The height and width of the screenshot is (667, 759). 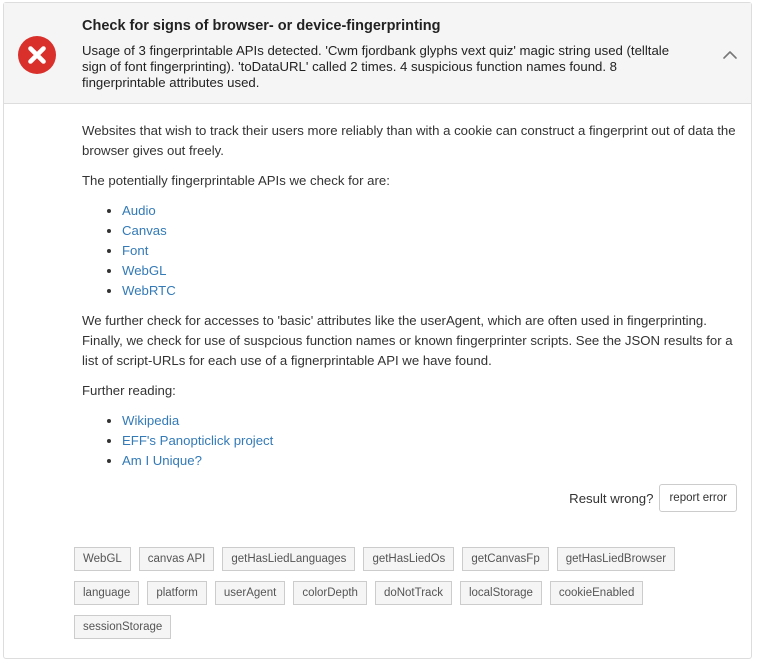 I want to click on tag-gethasliedbrowser: getHasLiedBrowser, so click(x=616, y=559).